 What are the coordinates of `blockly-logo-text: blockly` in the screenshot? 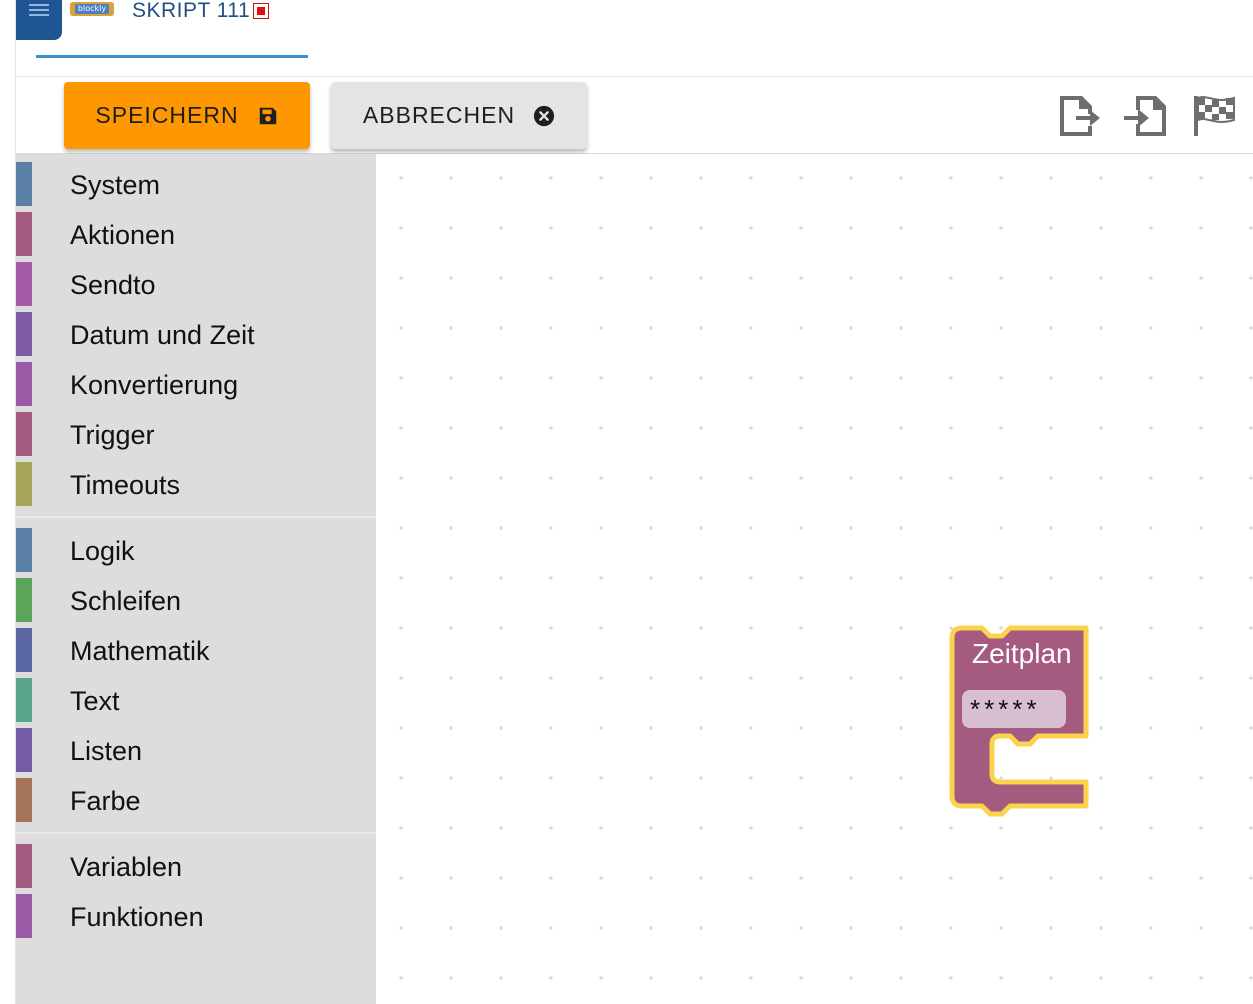 It's located at (92, 9).